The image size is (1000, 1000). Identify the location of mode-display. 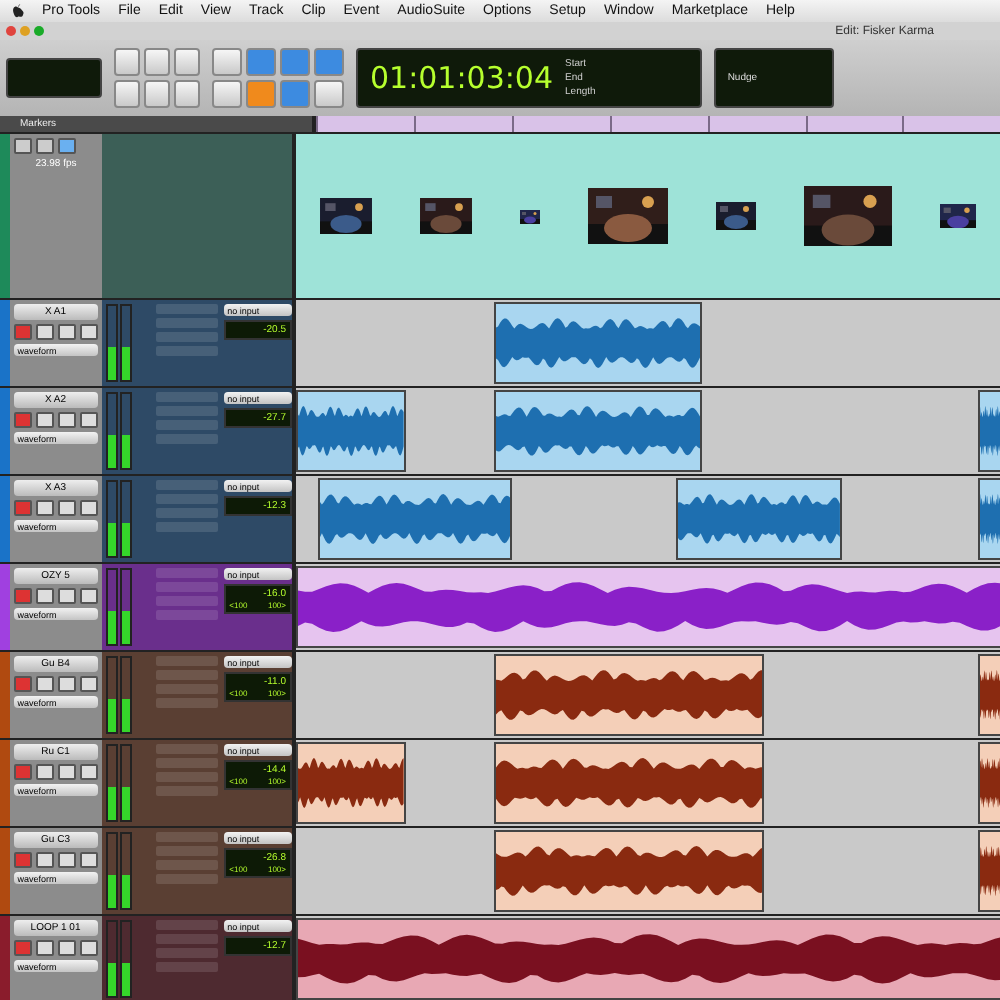
(54, 78).